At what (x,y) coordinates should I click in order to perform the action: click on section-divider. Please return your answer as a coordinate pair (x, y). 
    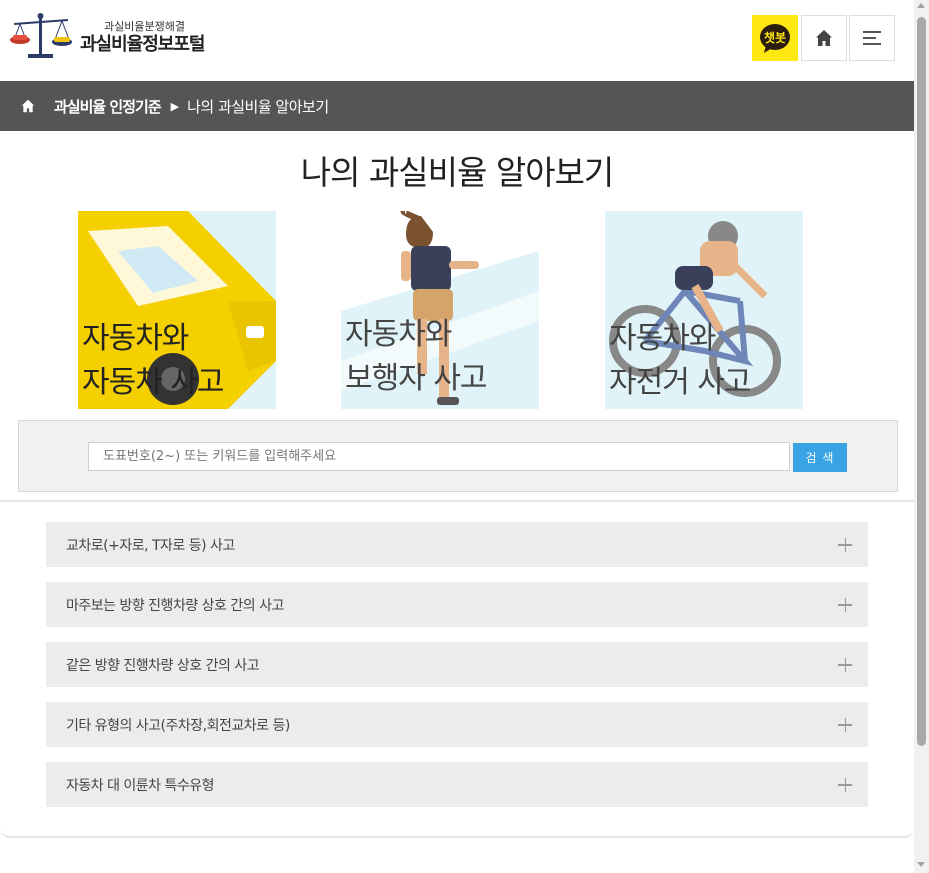
    Looking at the image, I should click on (457, 501).